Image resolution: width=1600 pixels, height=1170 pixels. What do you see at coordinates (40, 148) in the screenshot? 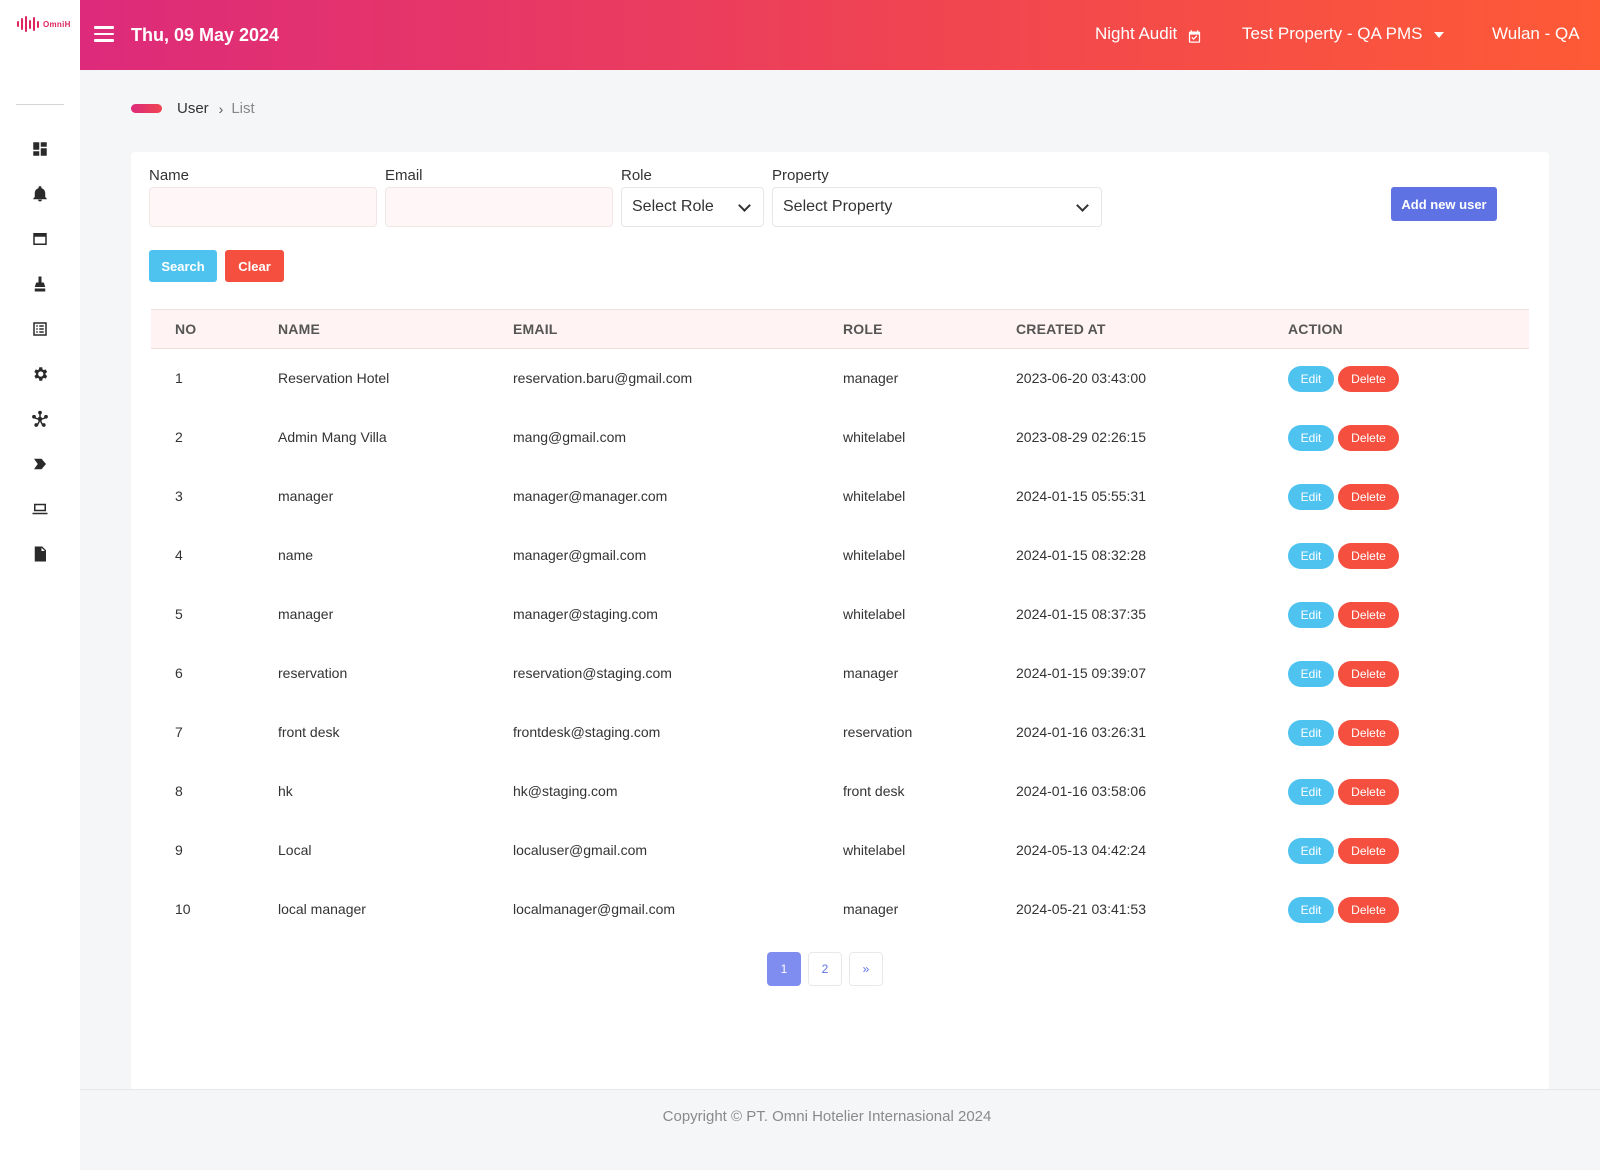
I see `dashboard-icon` at bounding box center [40, 148].